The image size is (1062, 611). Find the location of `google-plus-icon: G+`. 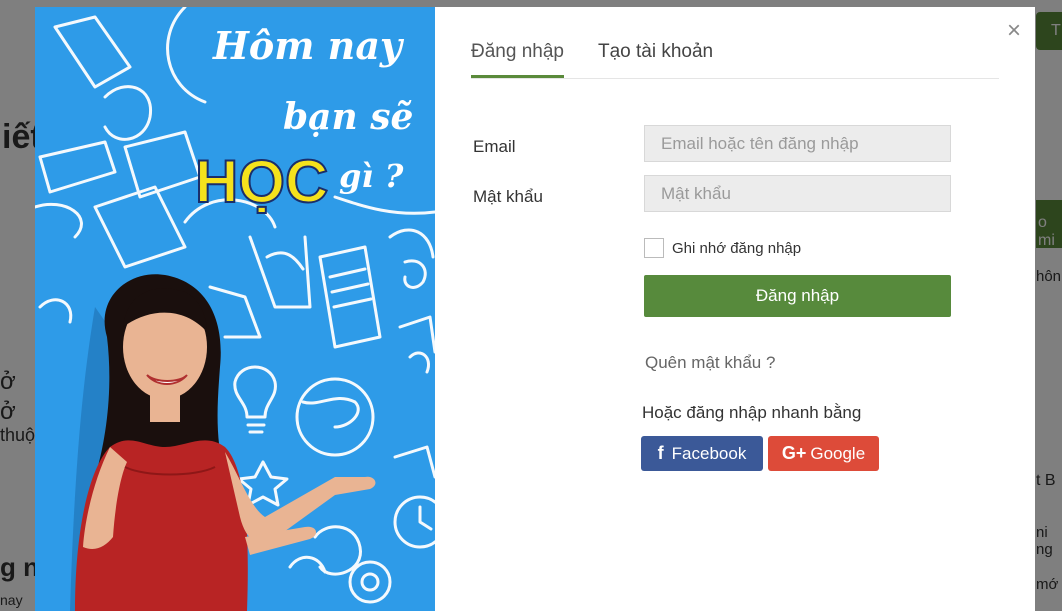

google-plus-icon: G+ is located at coordinates (794, 453).